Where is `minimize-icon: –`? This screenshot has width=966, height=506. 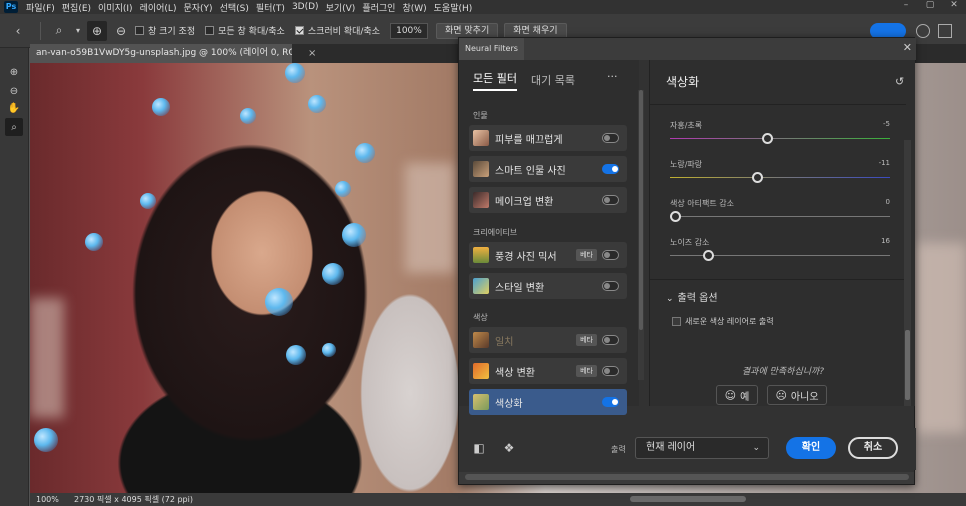 minimize-icon: – is located at coordinates (906, 7).